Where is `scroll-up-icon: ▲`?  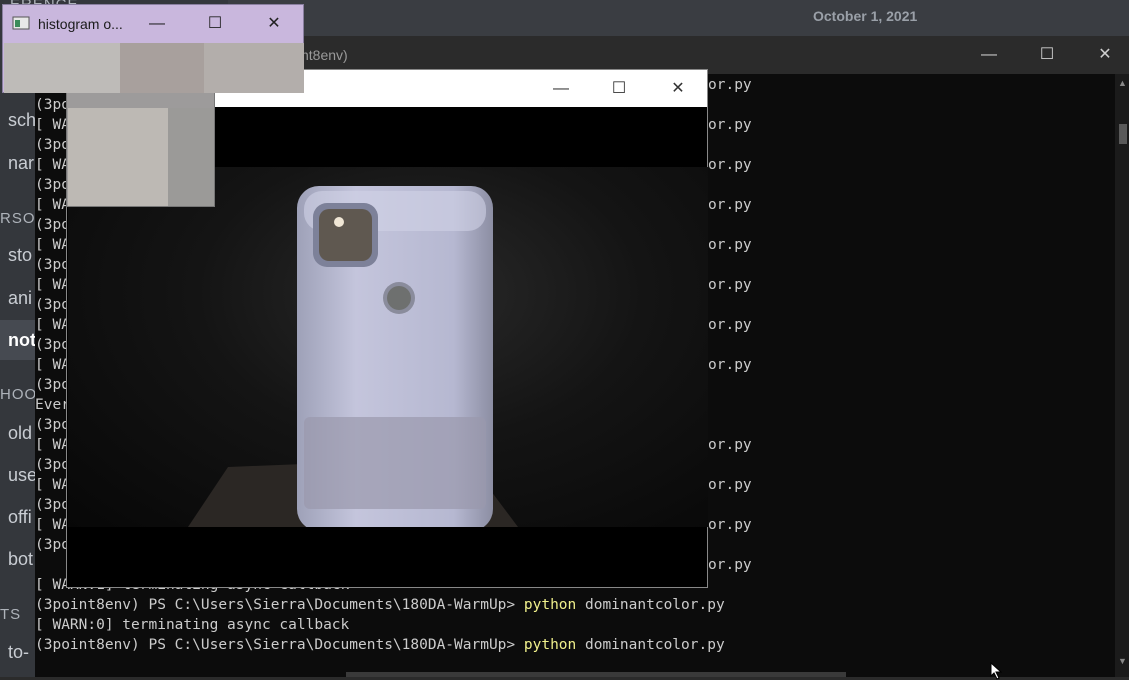 scroll-up-icon: ▲ is located at coordinates (1122, 83).